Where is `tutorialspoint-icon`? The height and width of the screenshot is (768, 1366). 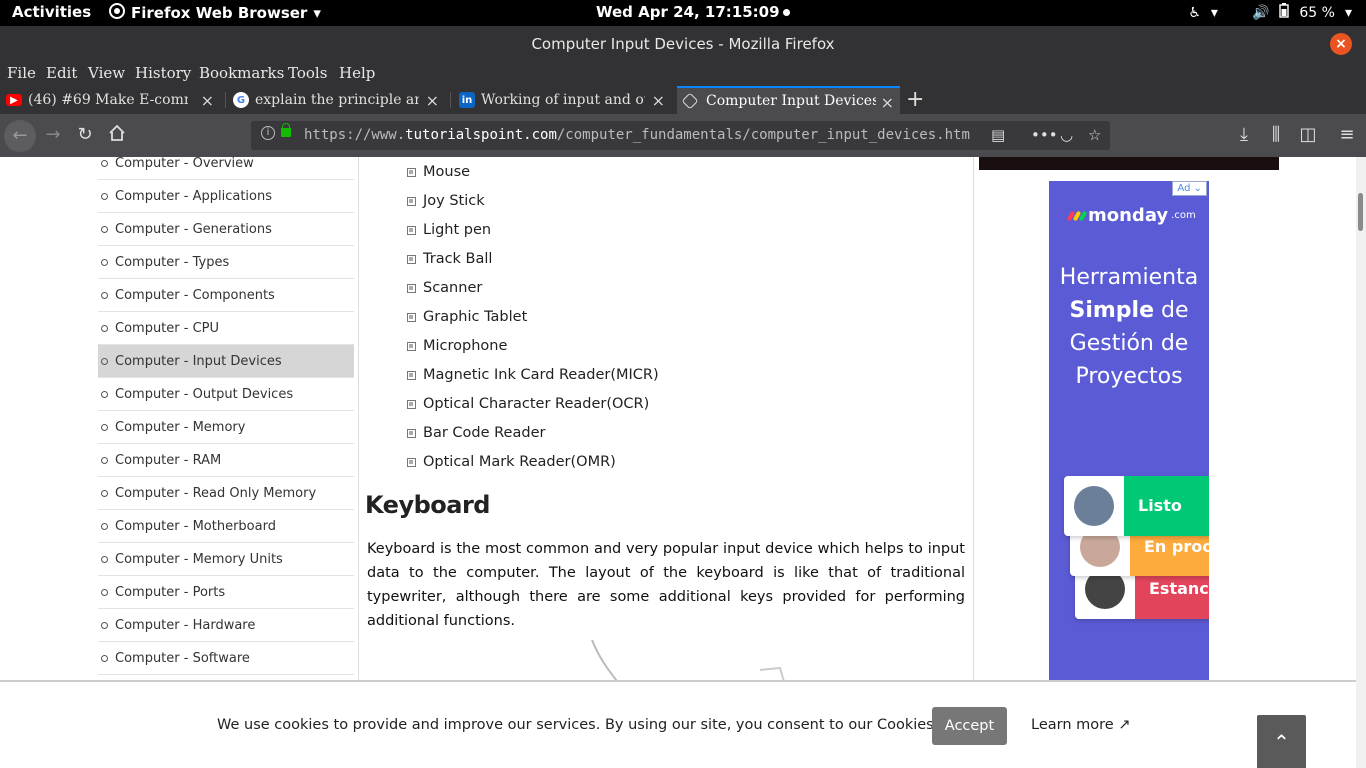
tutorialspoint-icon is located at coordinates (690, 101).